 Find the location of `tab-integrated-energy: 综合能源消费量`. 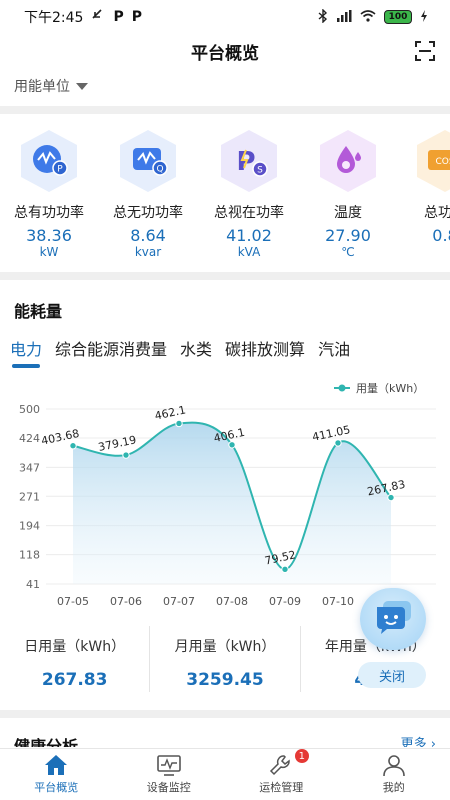

tab-integrated-energy: 综合能源消费量 is located at coordinates (111, 351).